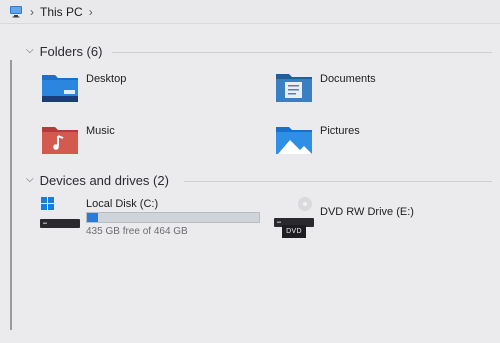 The width and height of the screenshot is (500, 343). I want to click on breadcrumb-this-pc: This PC, so click(61, 12).